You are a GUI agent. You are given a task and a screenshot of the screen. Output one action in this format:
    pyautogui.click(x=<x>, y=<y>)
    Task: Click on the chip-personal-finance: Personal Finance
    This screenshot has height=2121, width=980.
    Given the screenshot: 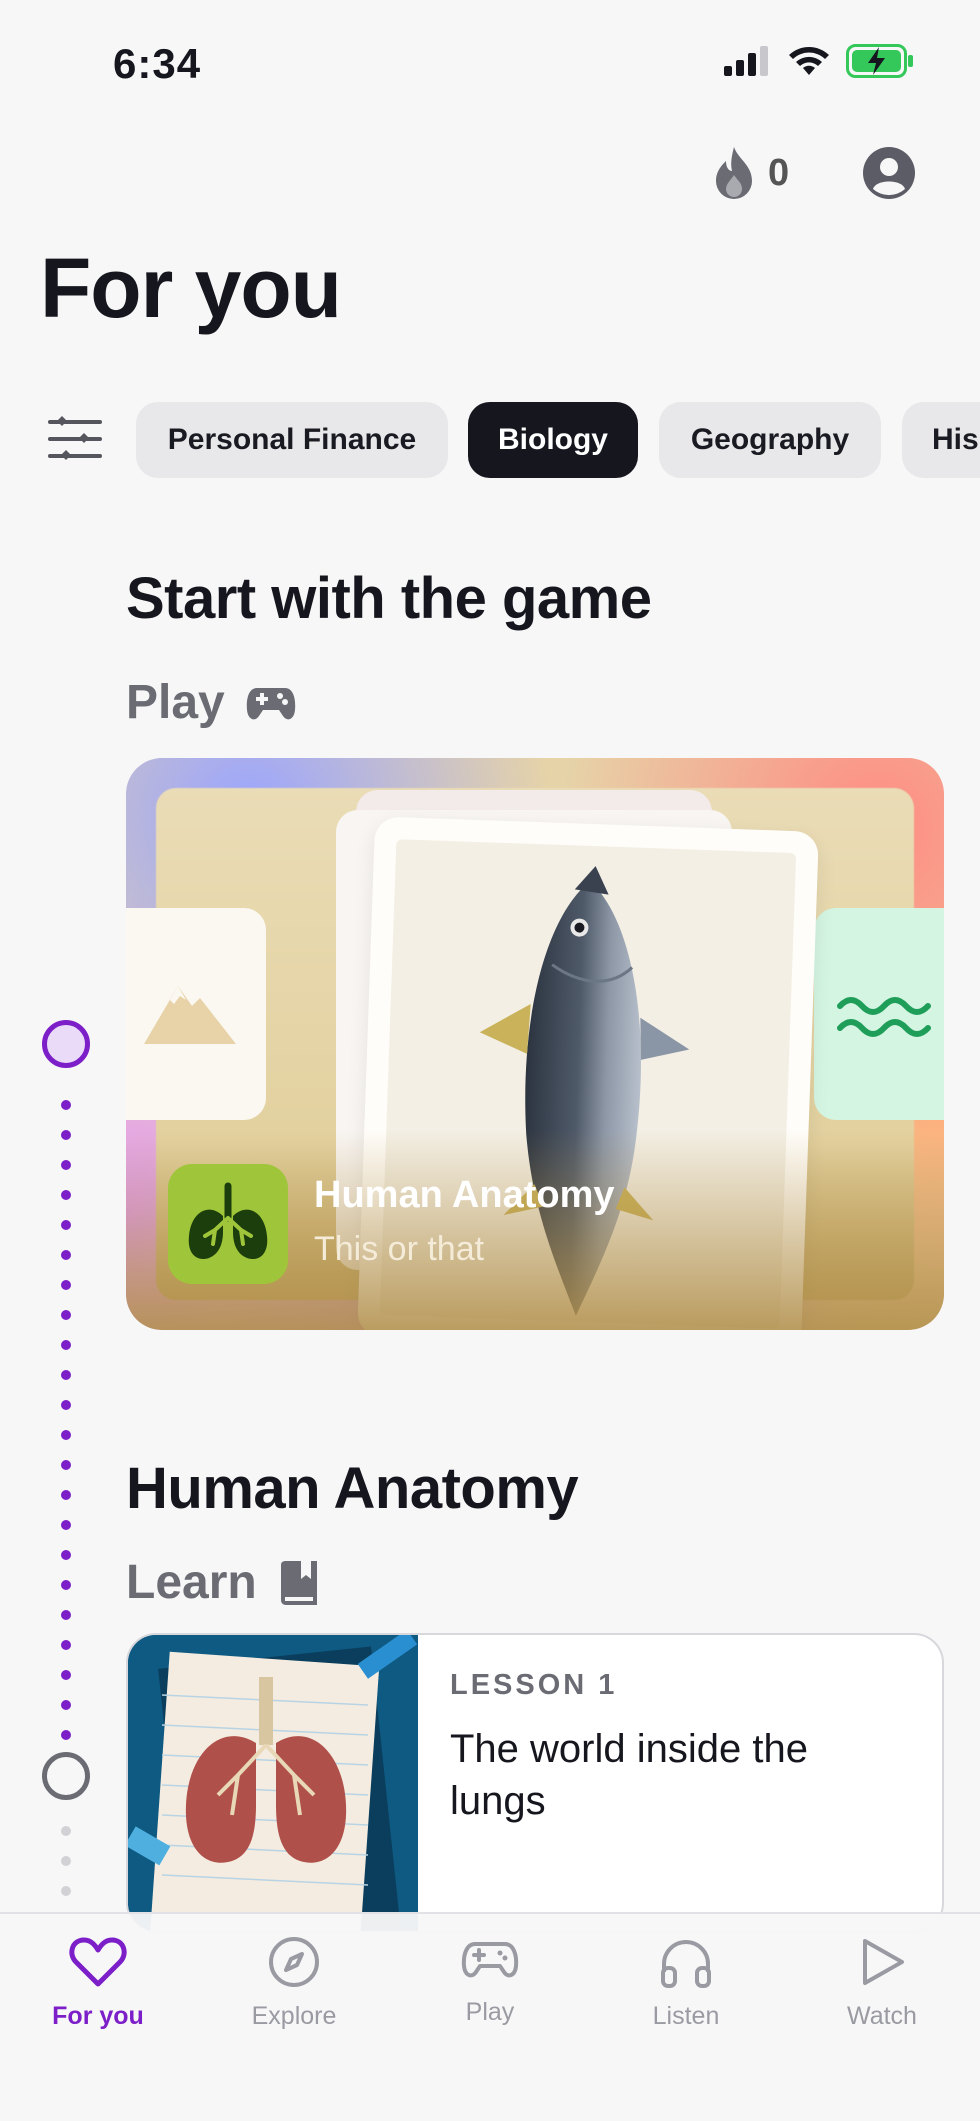 What is the action you would take?
    pyautogui.click(x=292, y=440)
    